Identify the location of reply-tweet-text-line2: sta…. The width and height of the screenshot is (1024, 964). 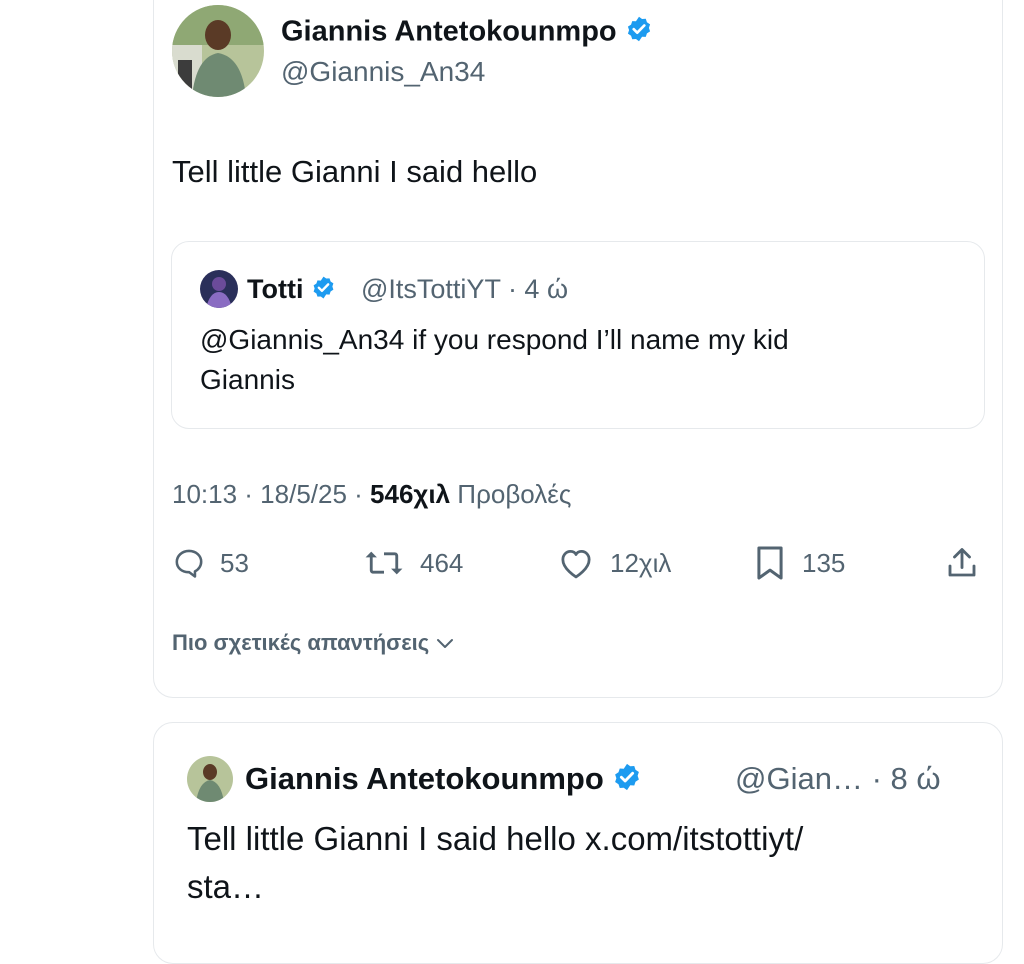
(226, 886).